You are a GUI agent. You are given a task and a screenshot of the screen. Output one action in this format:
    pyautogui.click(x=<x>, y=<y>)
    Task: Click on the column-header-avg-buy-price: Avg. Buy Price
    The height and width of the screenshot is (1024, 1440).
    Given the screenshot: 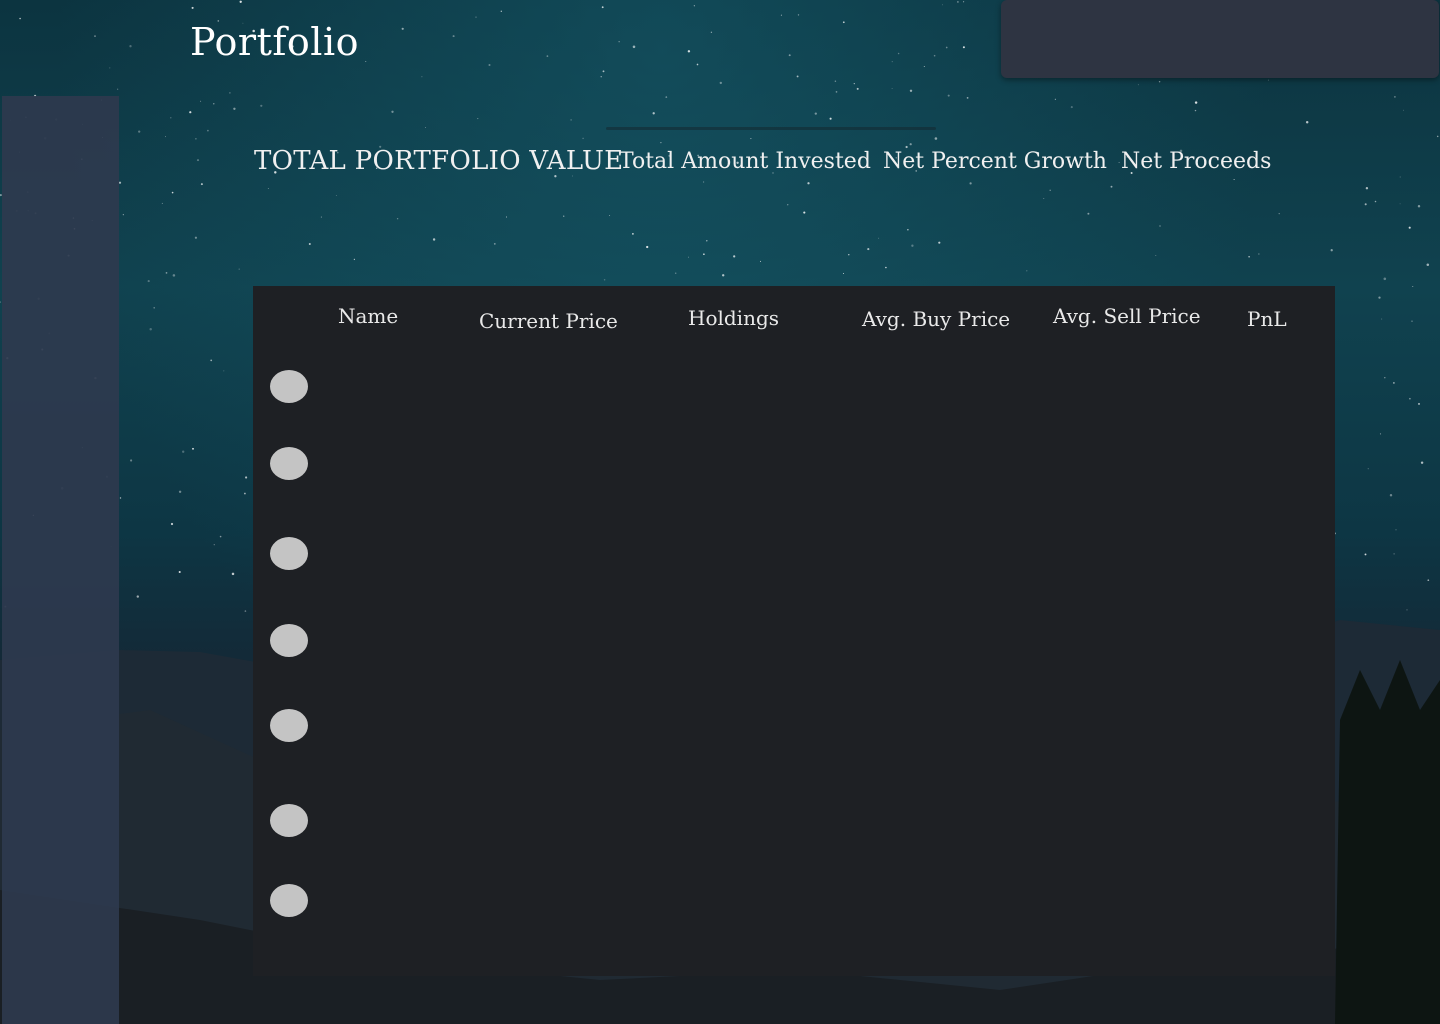 What is the action you would take?
    pyautogui.click(x=936, y=319)
    